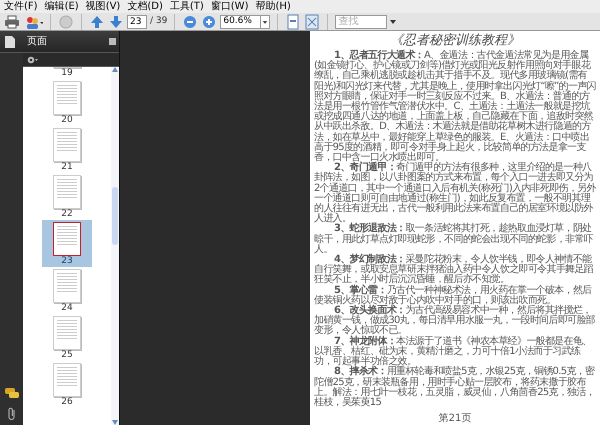  I want to click on page-label: 25, so click(67, 355).